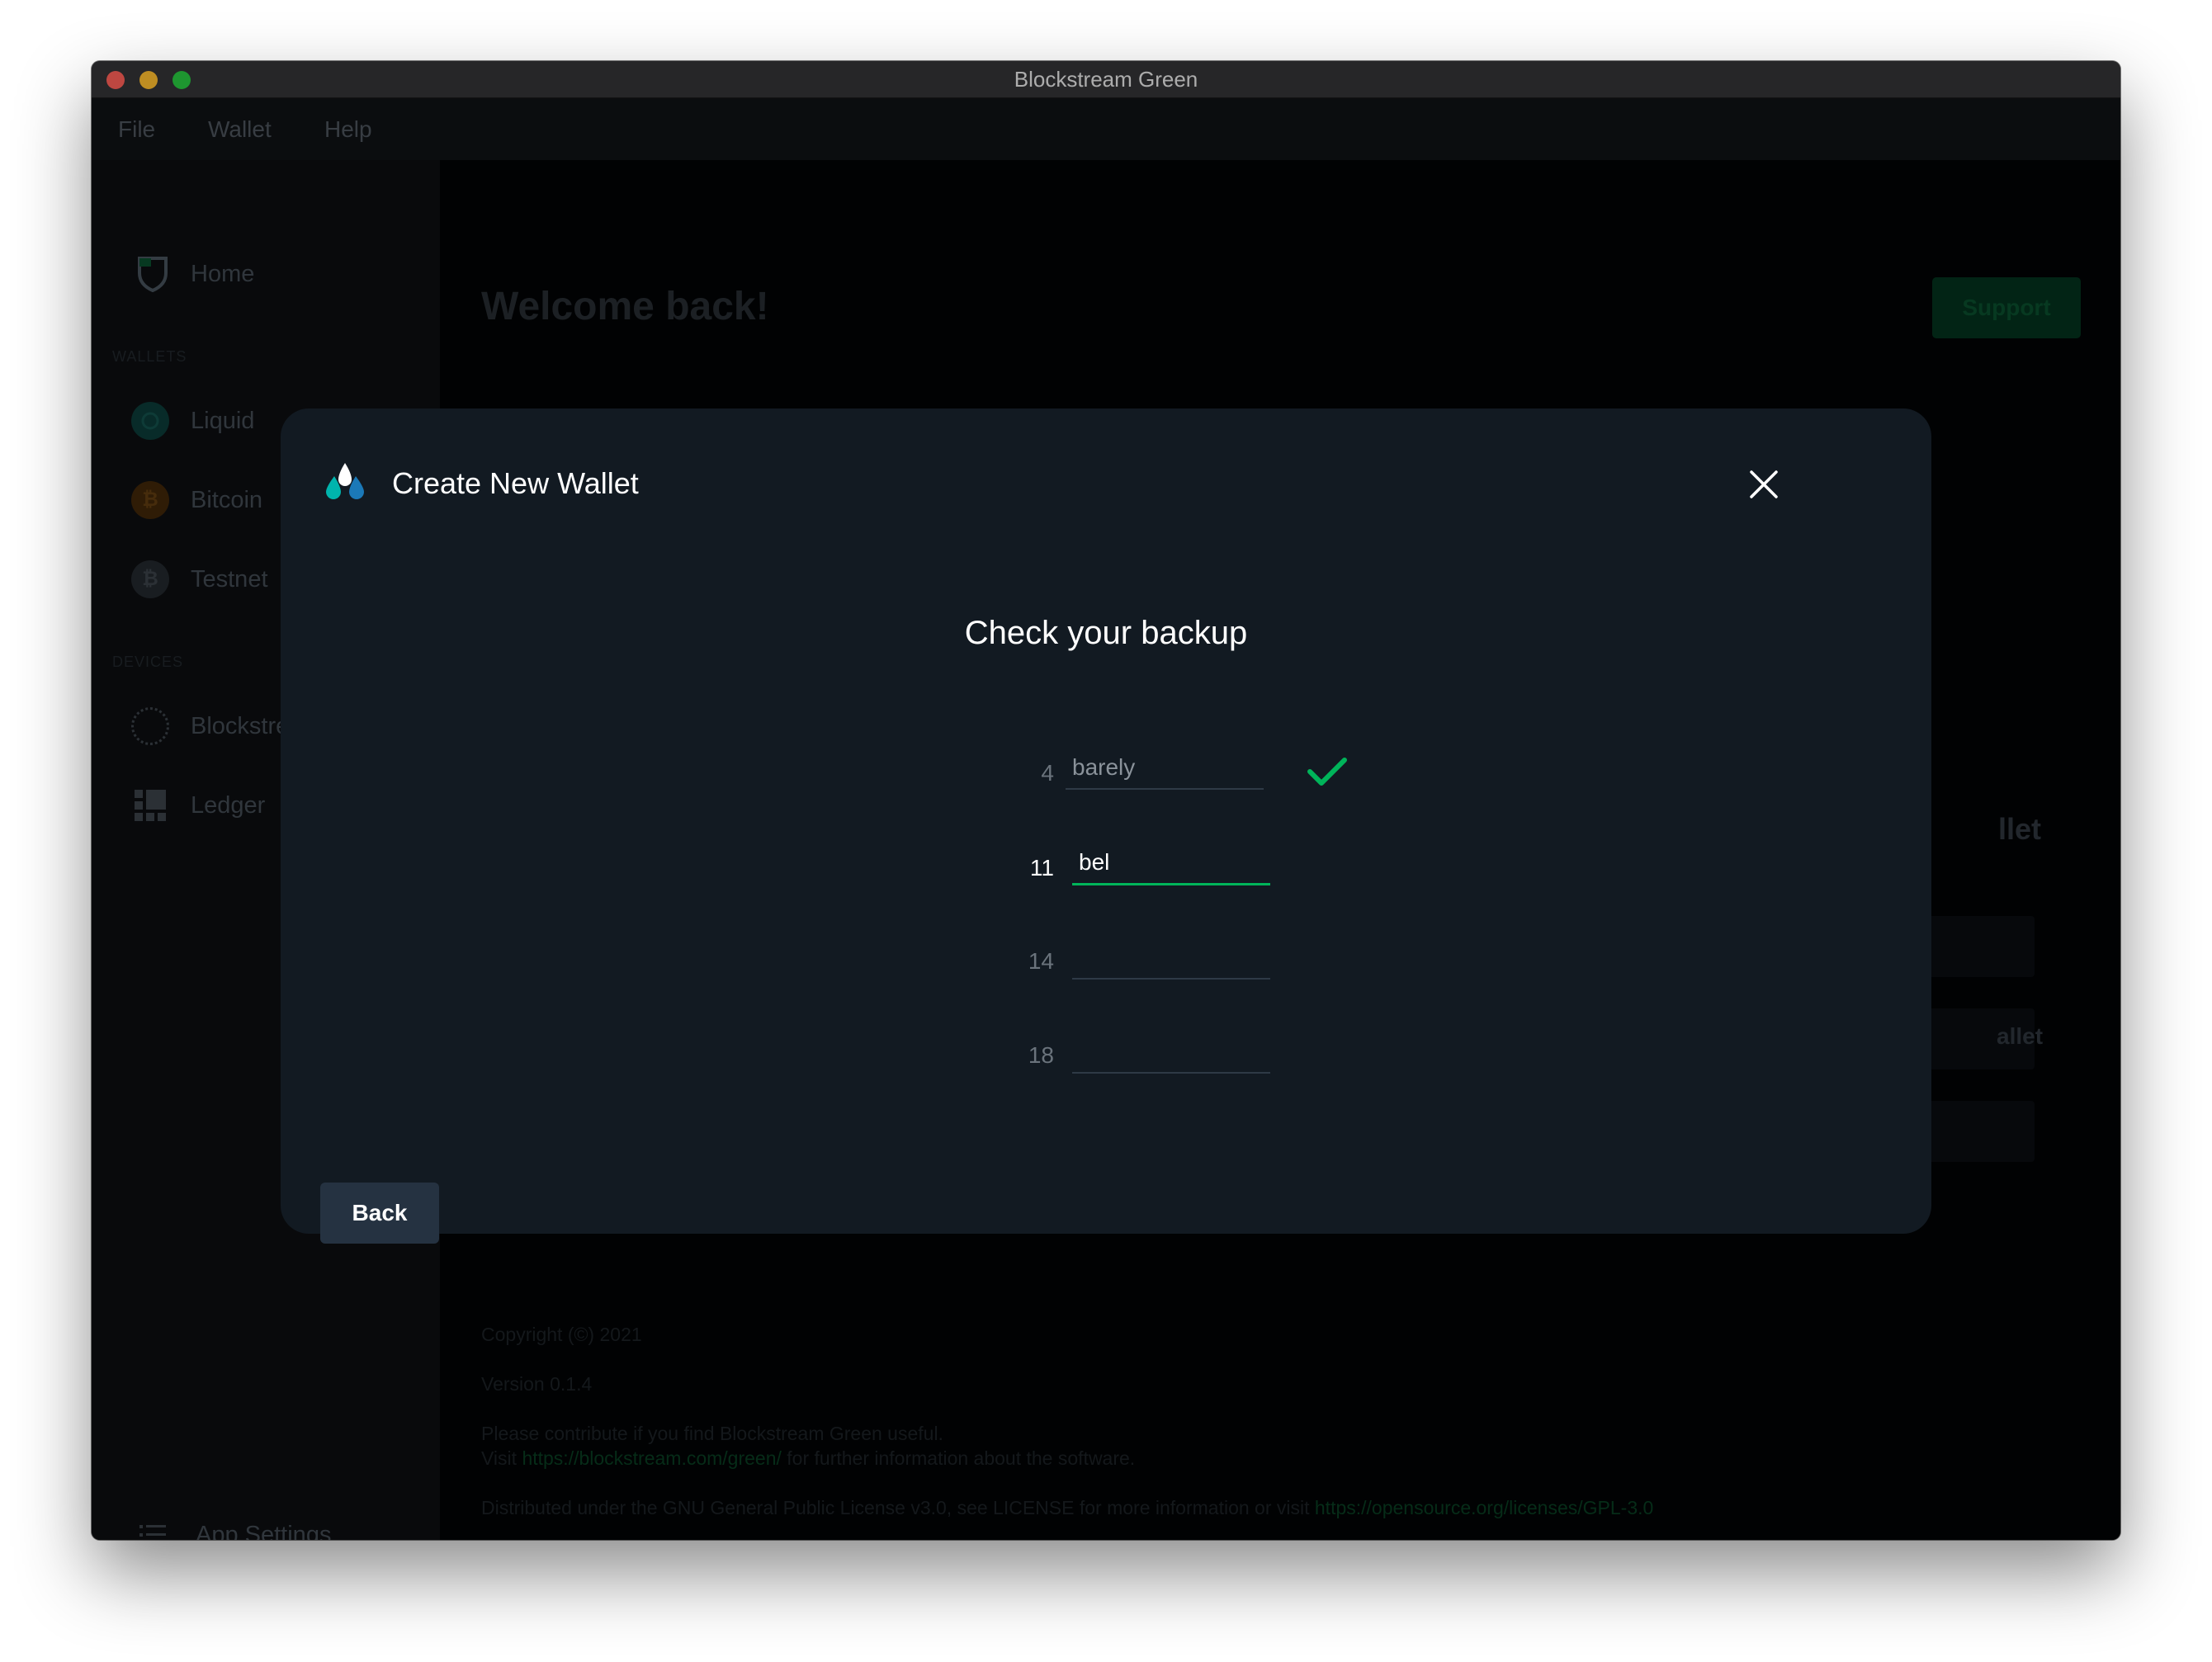 This screenshot has width=2212, height=1662. What do you see at coordinates (515, 483) in the screenshot?
I see `dialog-title: Create New Wallet` at bounding box center [515, 483].